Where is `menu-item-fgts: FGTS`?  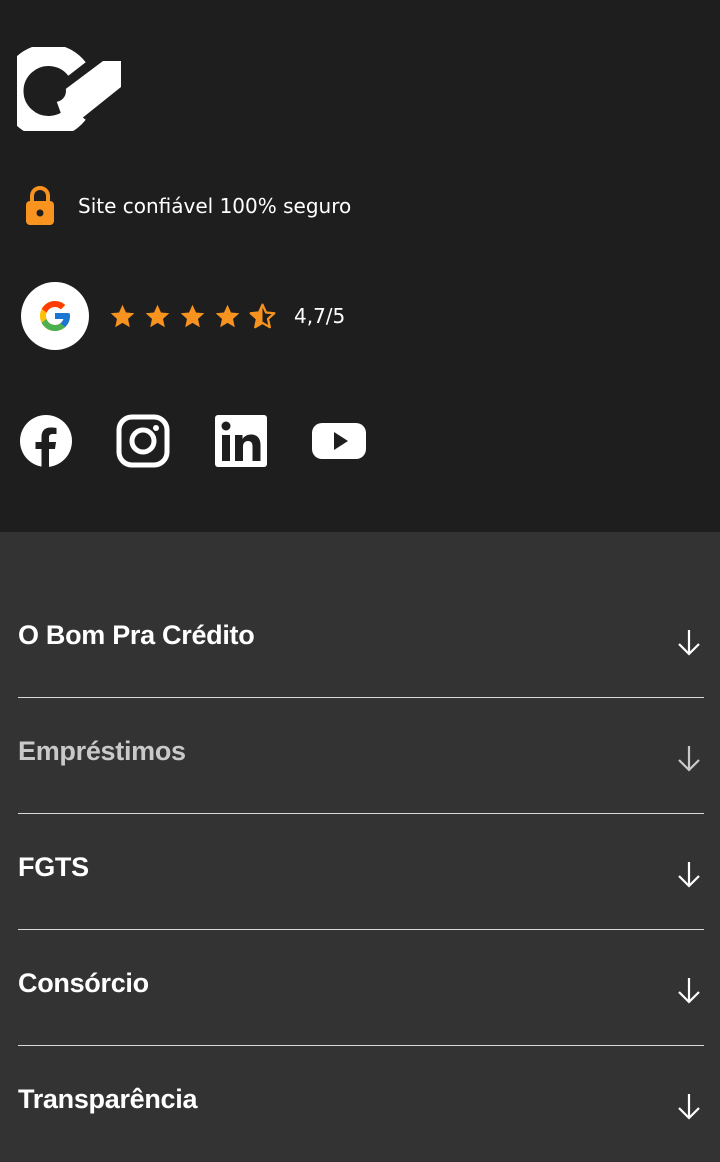 menu-item-fgts: FGTS is located at coordinates (361, 872).